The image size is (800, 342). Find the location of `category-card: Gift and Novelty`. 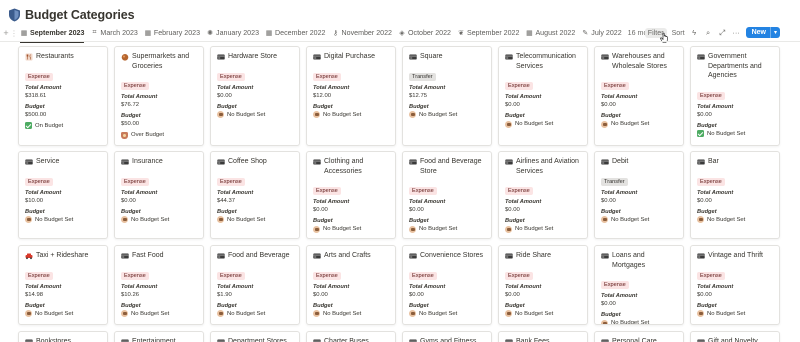

category-card: Gift and Novelty is located at coordinates (735, 336).